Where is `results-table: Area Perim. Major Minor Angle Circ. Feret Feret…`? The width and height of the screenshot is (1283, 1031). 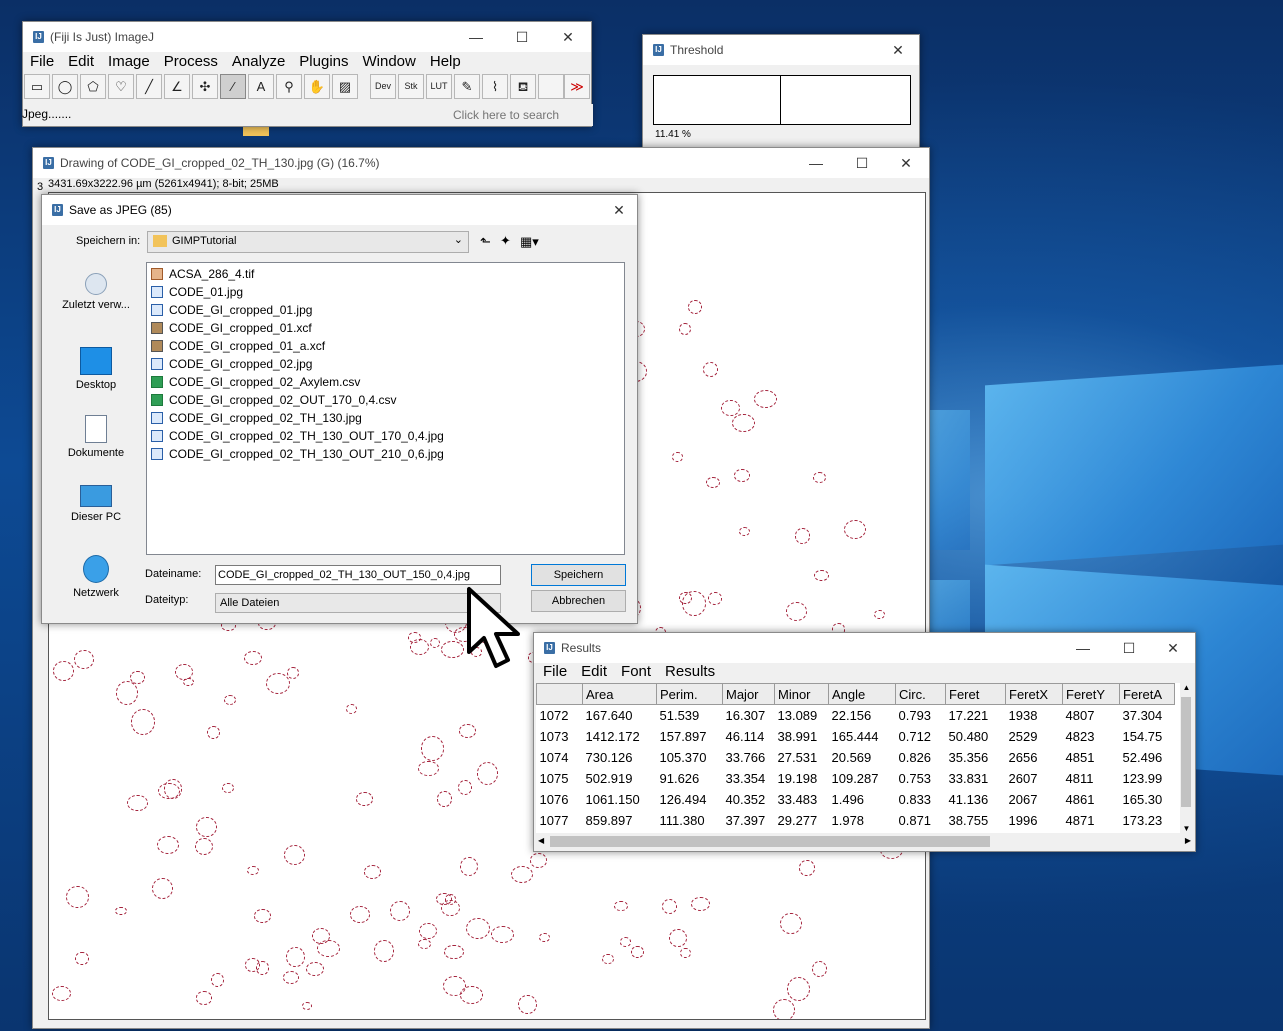 results-table: Area Perim. Major Minor Angle Circ. Feret Feret… is located at coordinates (855, 757).